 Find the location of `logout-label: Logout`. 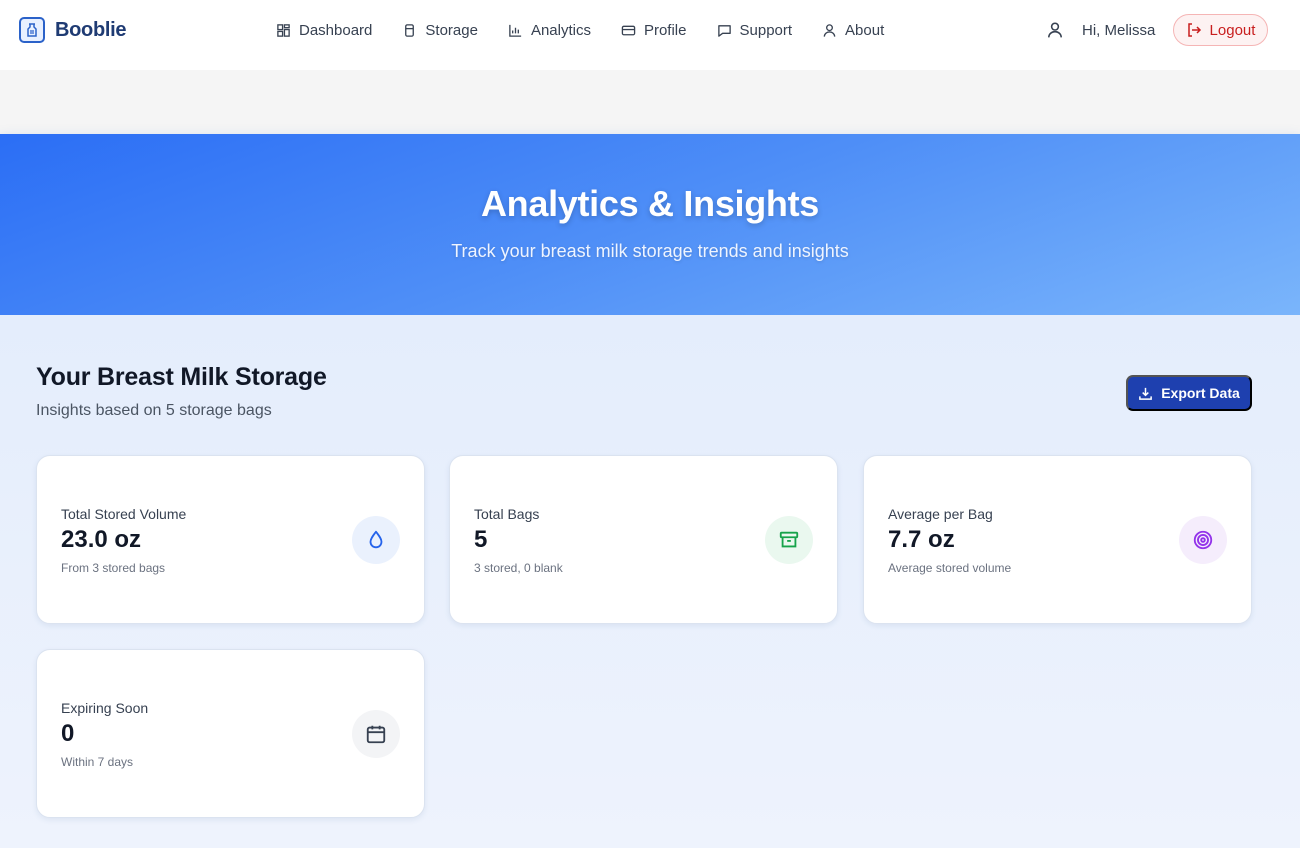

logout-label: Logout is located at coordinates (1232, 30).